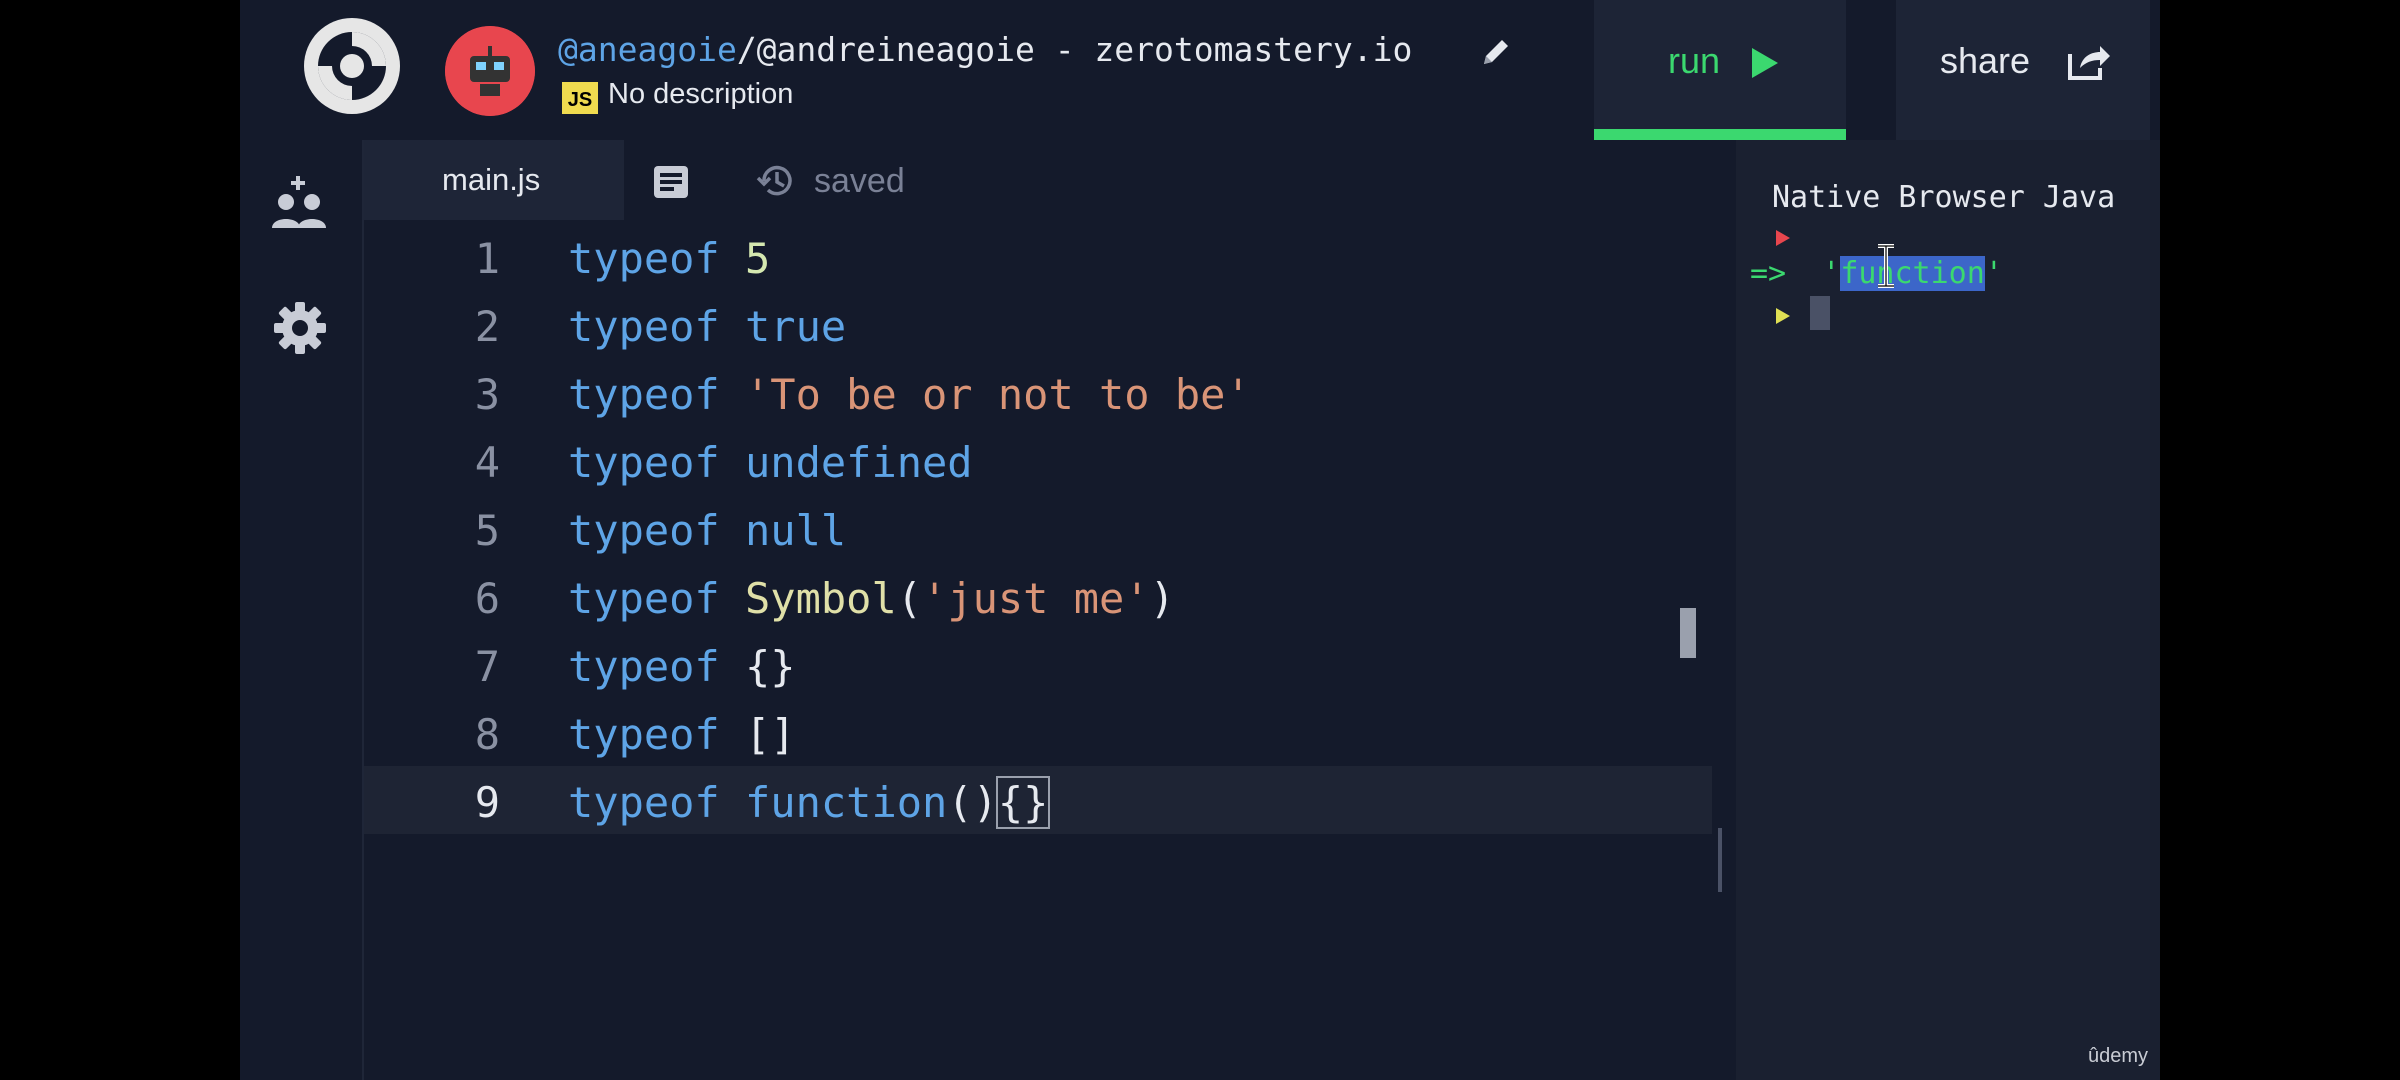 The height and width of the screenshot is (1080, 2400). I want to click on code-text: typeof 5, so click(669, 258).